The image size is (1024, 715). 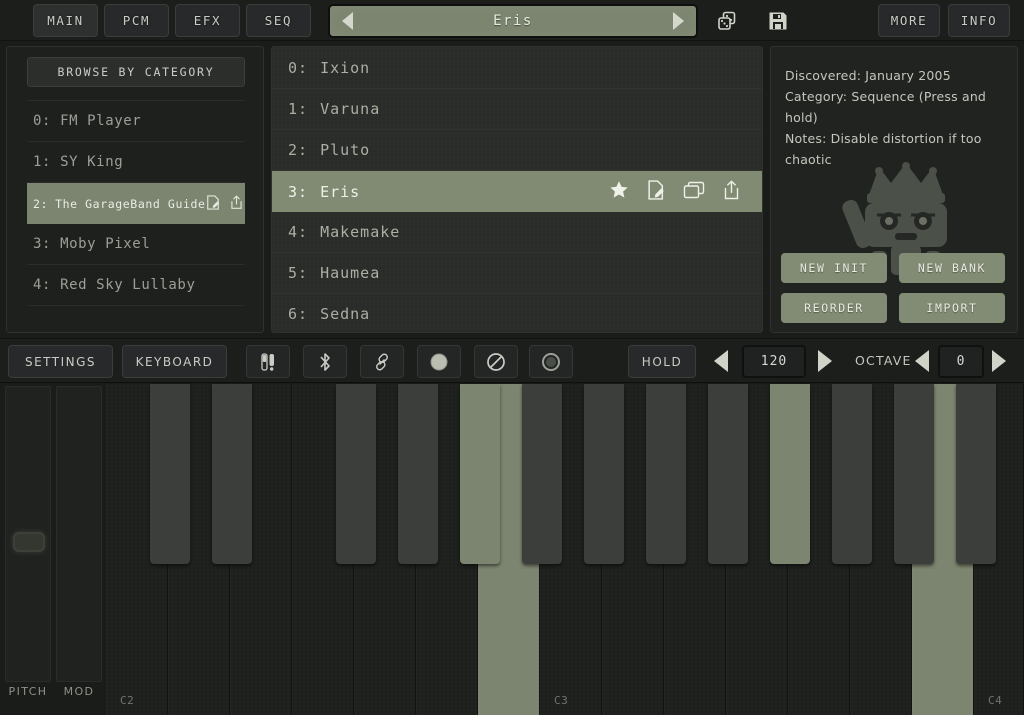 I want to click on tab-efx-label: EFX, so click(x=207, y=20).